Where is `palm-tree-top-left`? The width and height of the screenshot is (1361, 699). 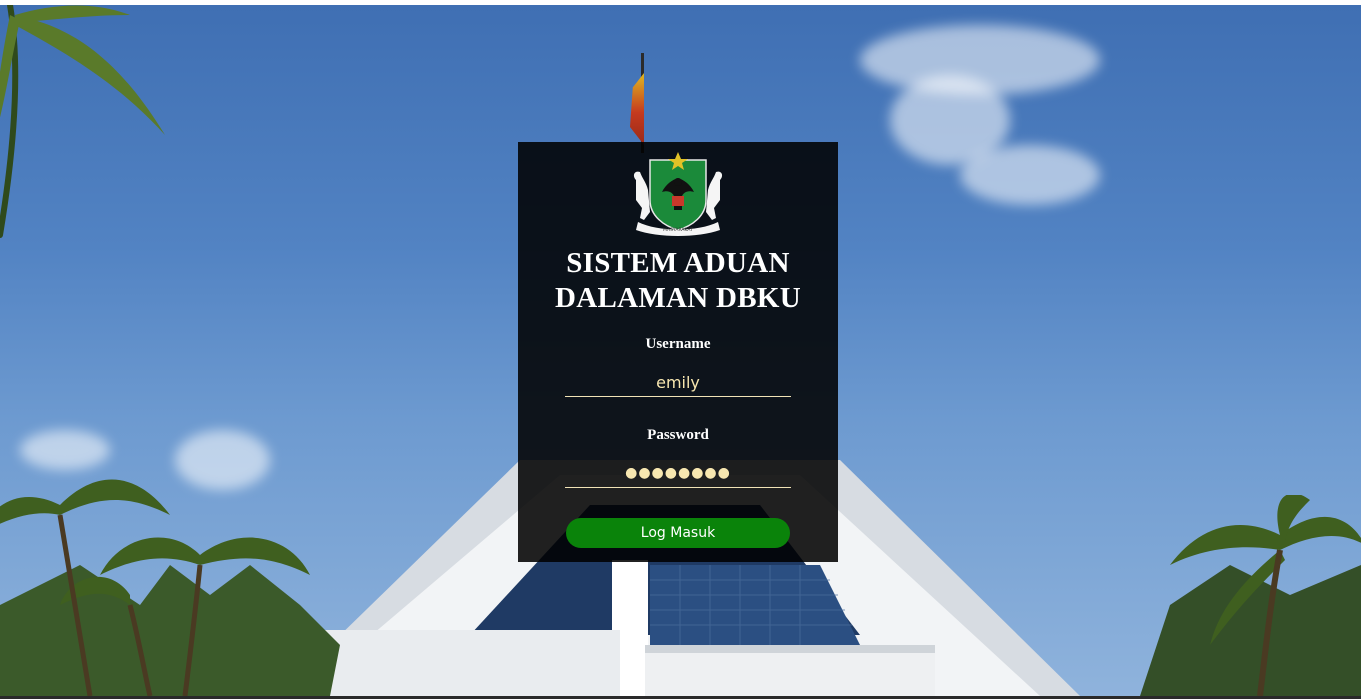
palm-tree-top-left is located at coordinates (82, 121).